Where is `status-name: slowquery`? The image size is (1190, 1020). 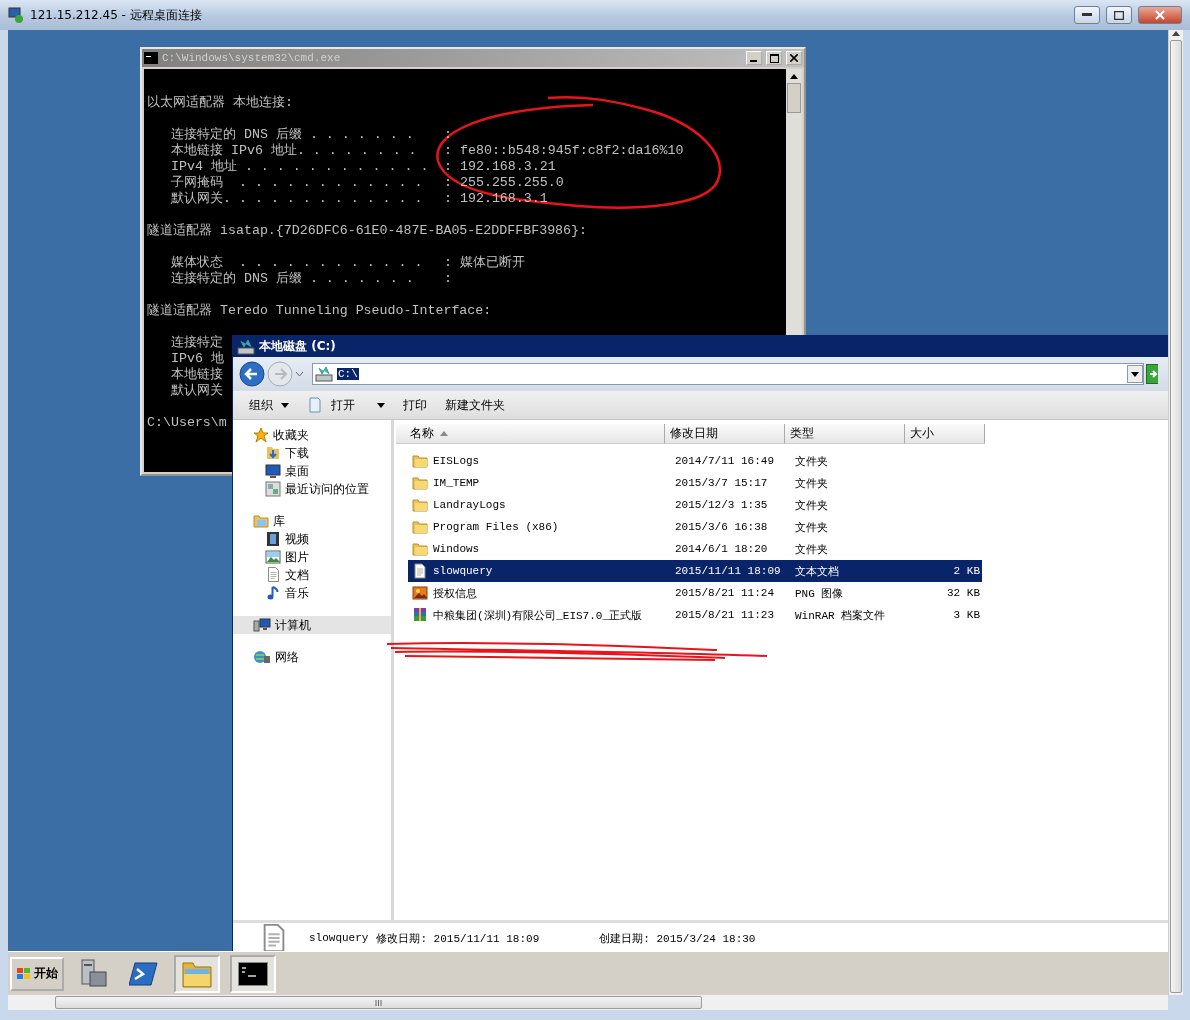
status-name: slowquery is located at coordinates (339, 938).